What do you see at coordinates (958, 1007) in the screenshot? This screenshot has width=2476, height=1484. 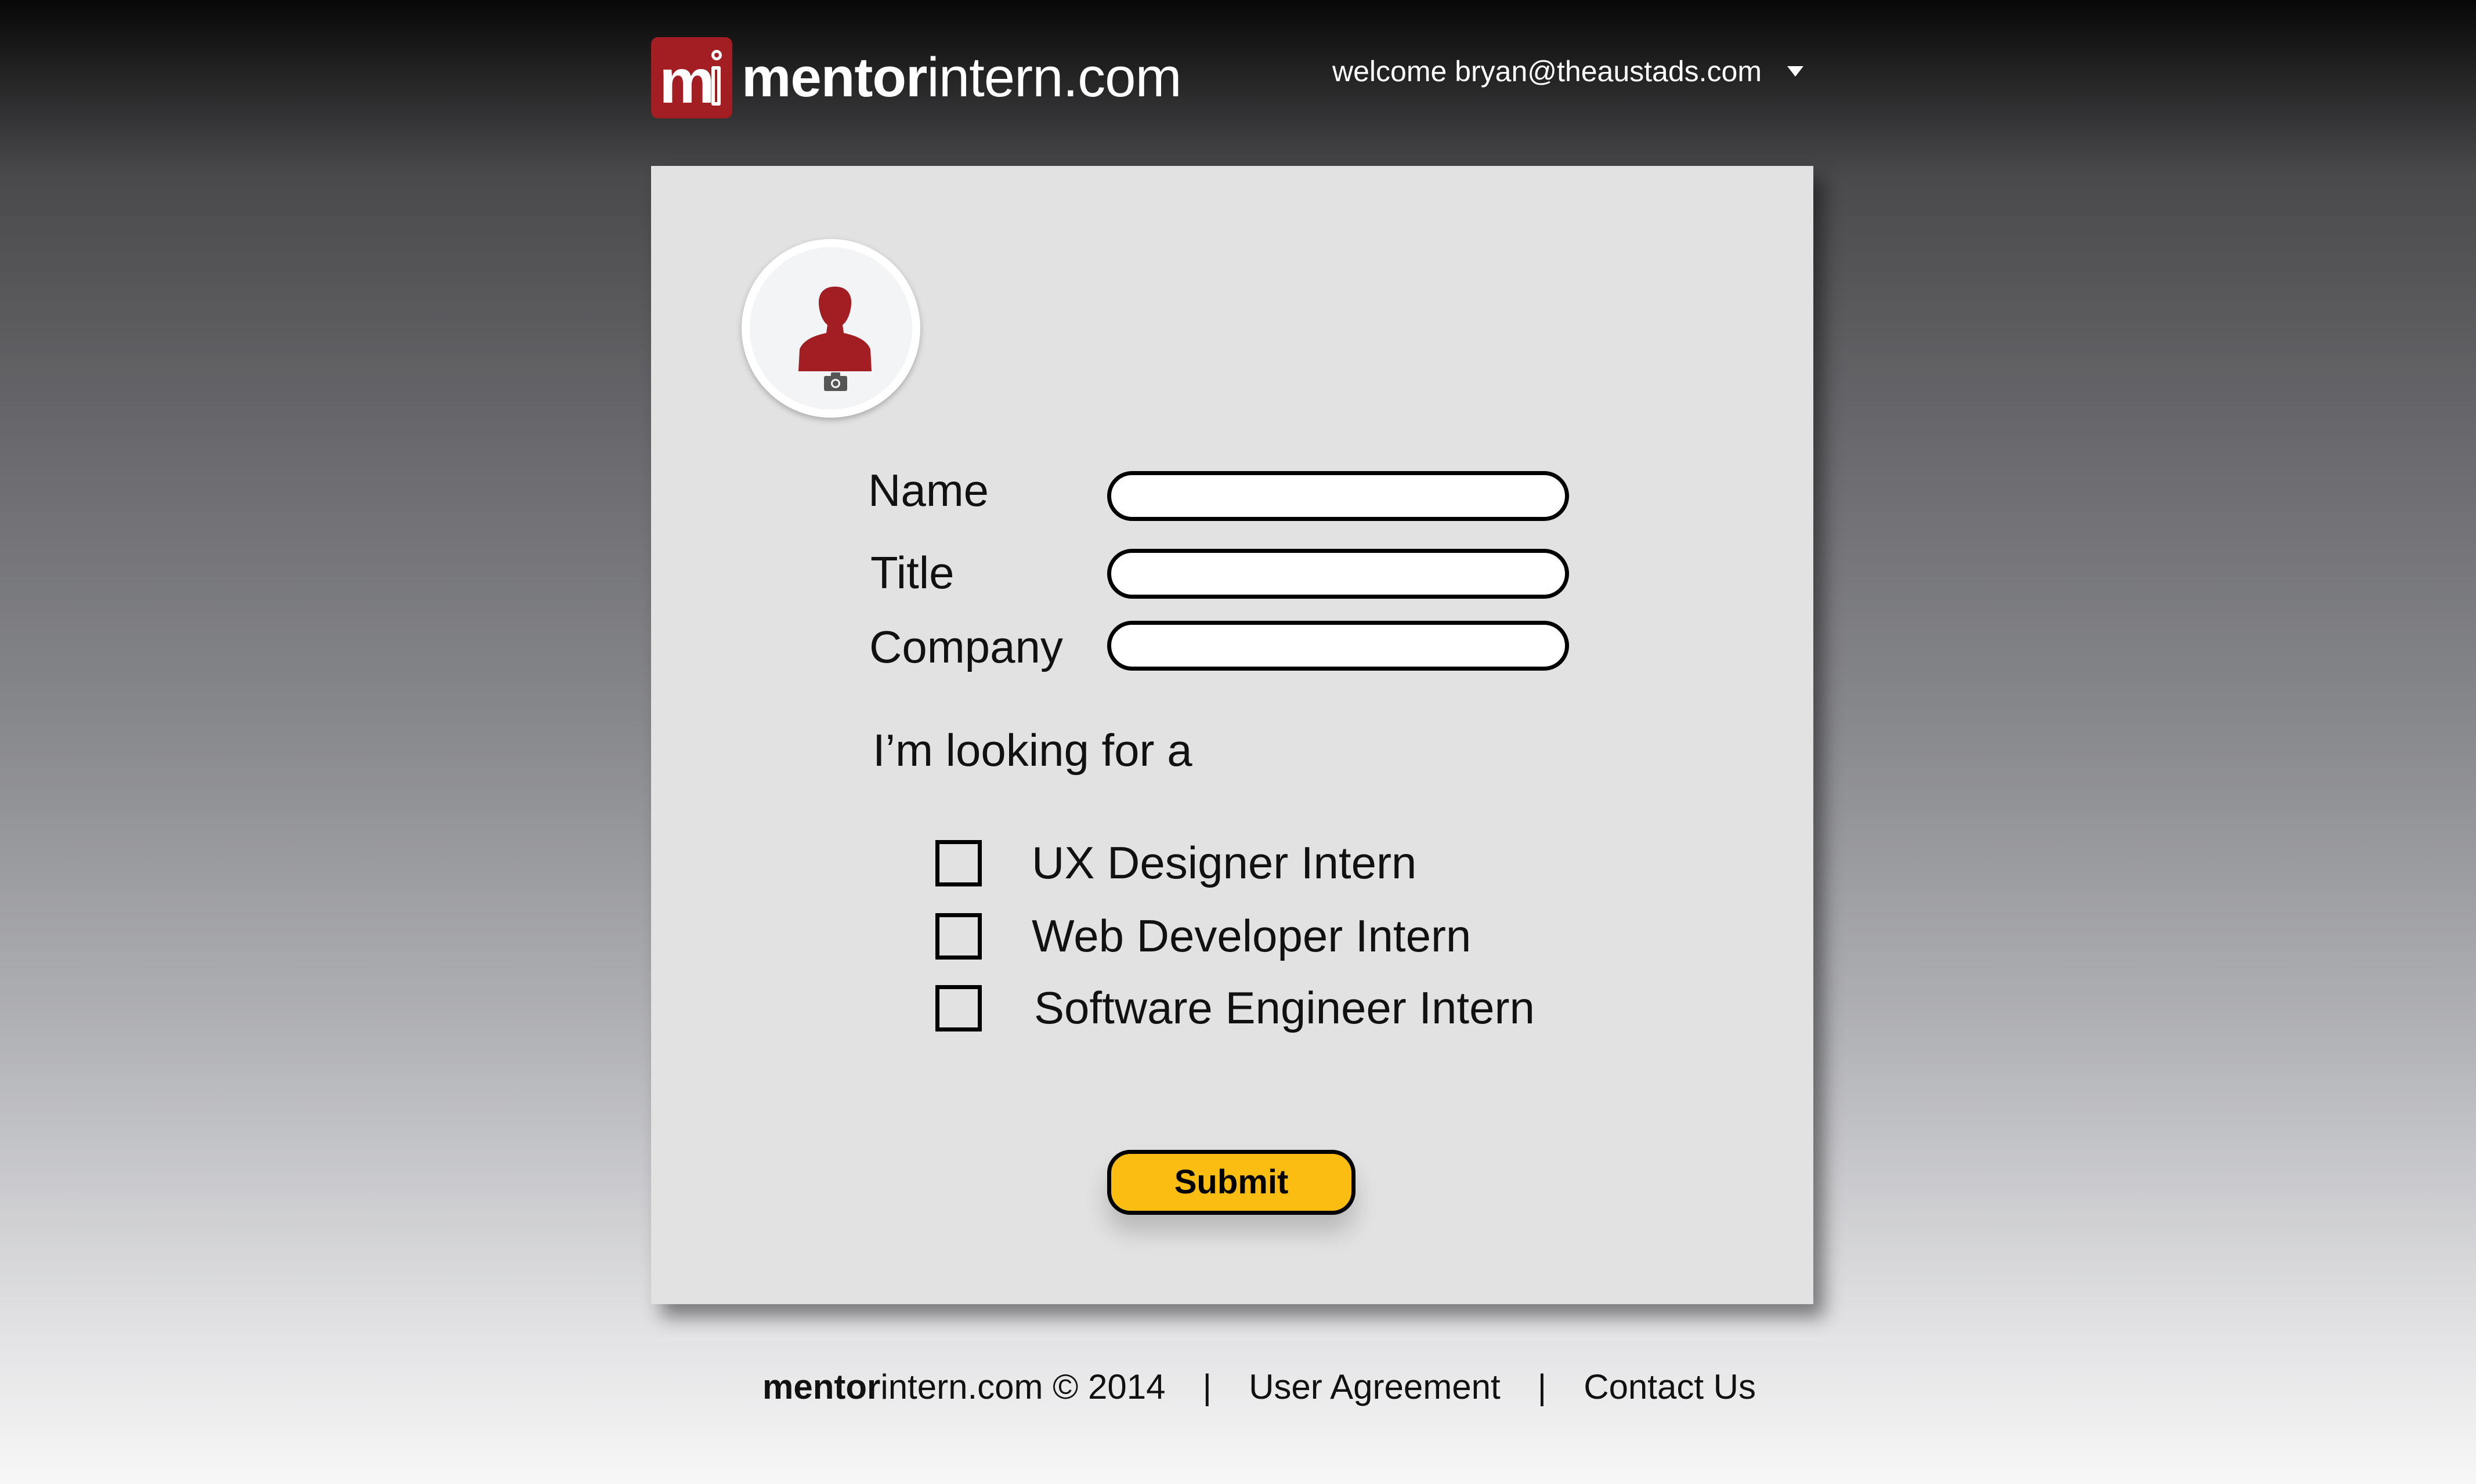 I see `software-engineer-checkbox` at bounding box center [958, 1007].